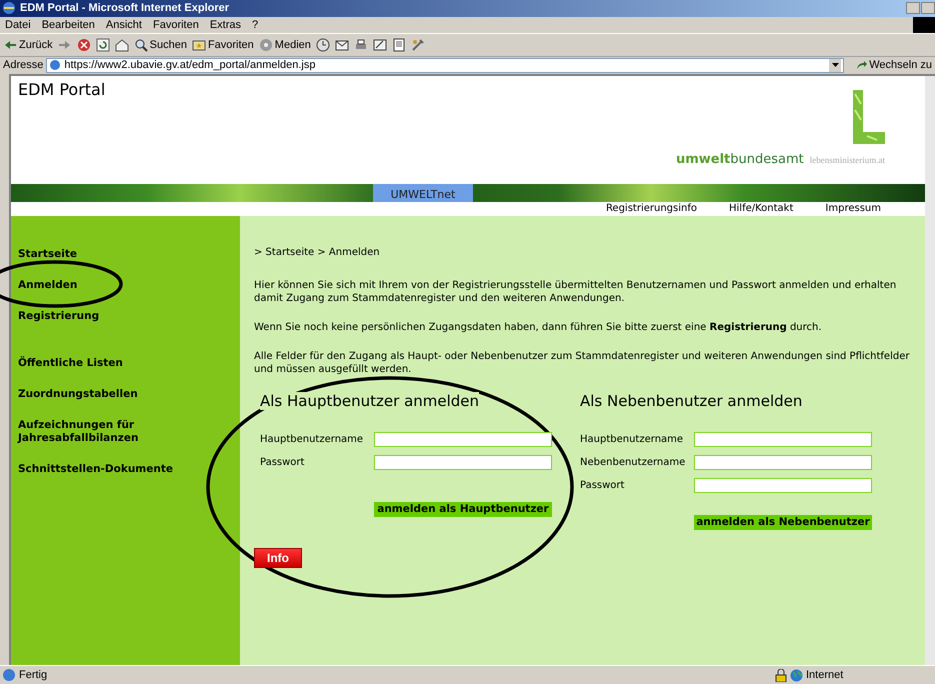  Describe the element at coordinates (538, 327) in the screenshot. I see `paragraph: Wenn Sie noch keine persönlichen Zugangsdaten haben, dann führen Sie bitte zuerst eine Registrierung durch.` at that location.